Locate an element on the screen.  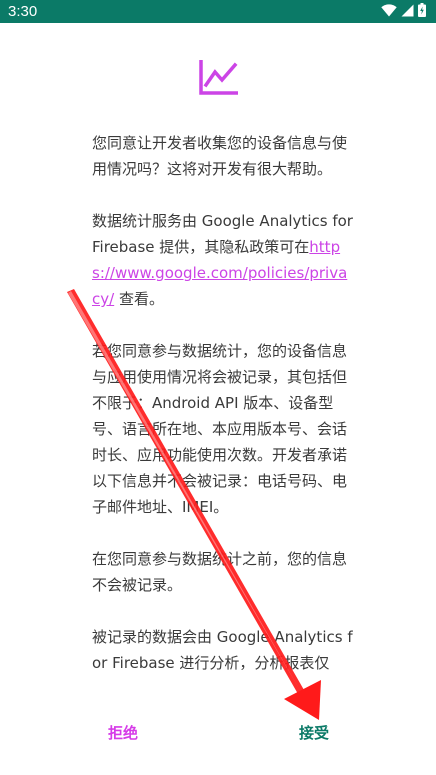
status-bar: 3:30 is located at coordinates (218, 11).